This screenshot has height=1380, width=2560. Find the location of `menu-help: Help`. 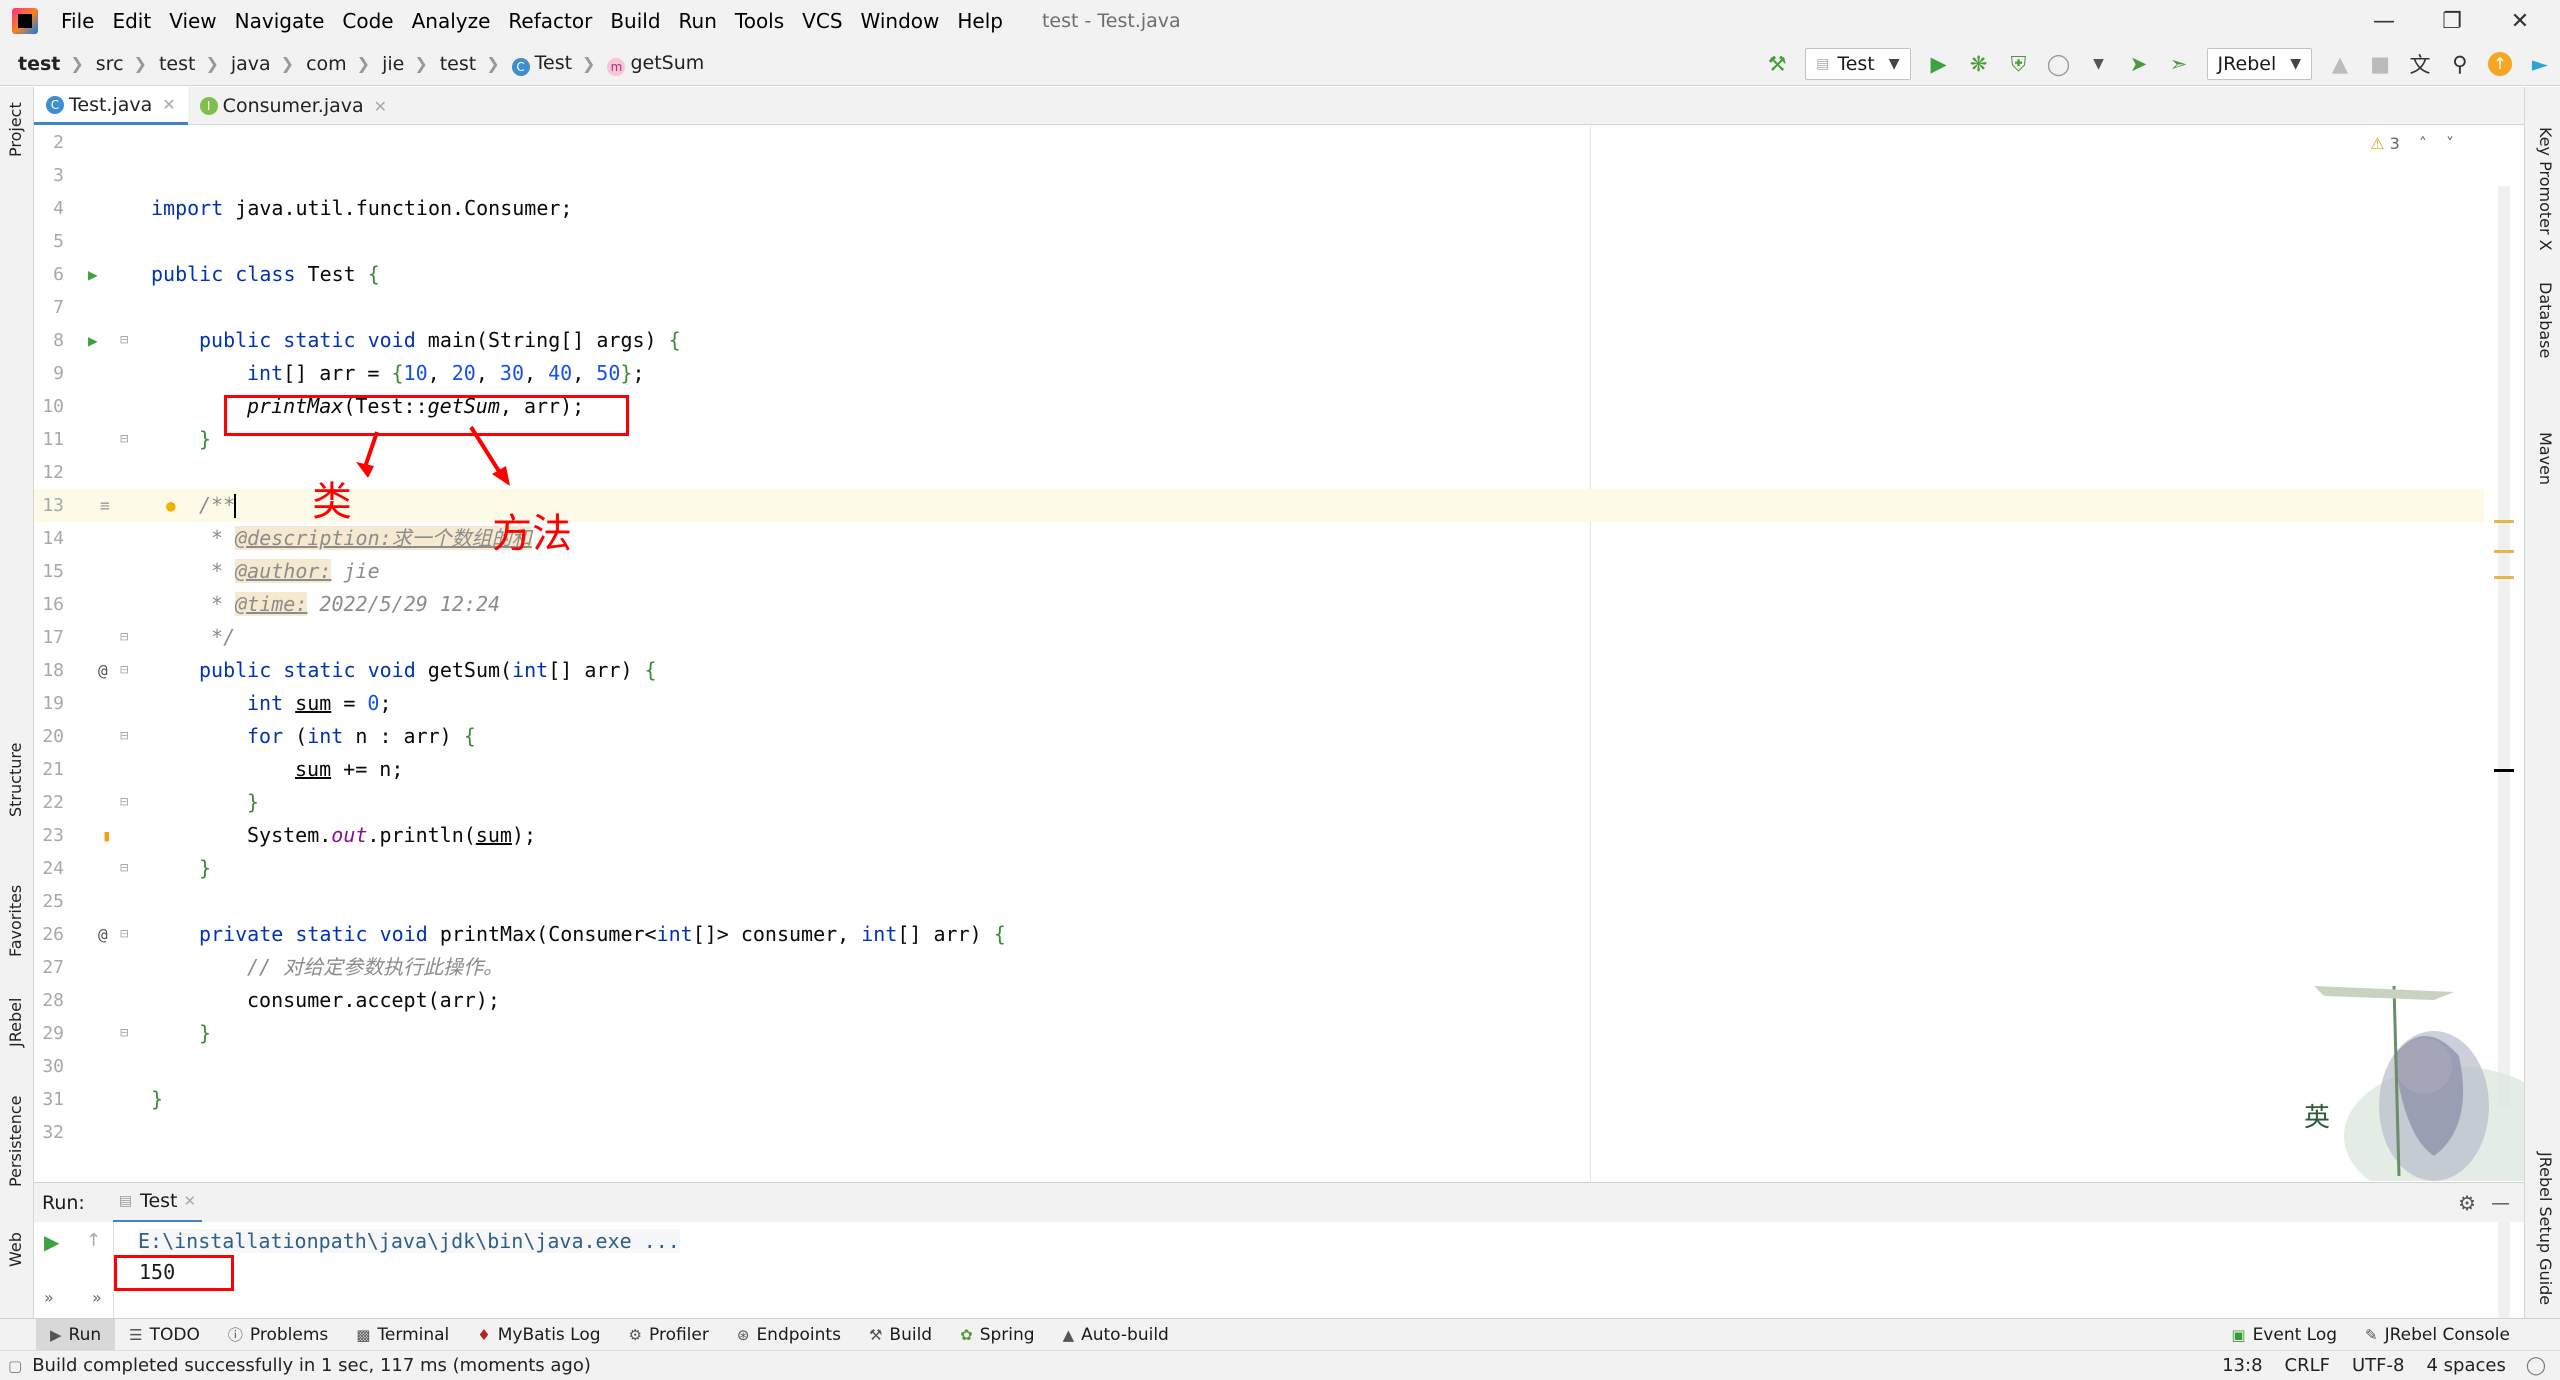

menu-help: Help is located at coordinates (980, 21).